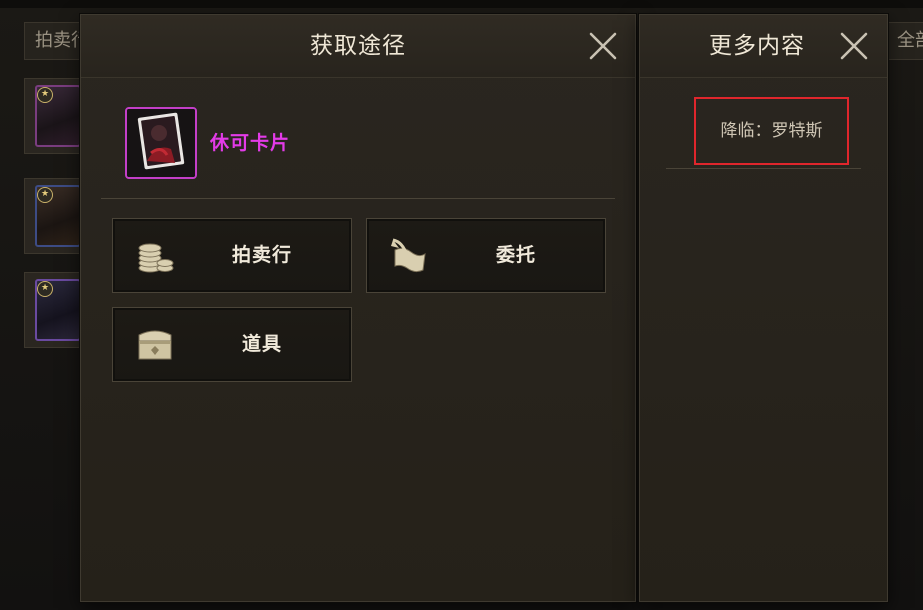  Describe the element at coordinates (515, 255) in the screenshot. I see `source-button-commission-label: 委托` at that location.